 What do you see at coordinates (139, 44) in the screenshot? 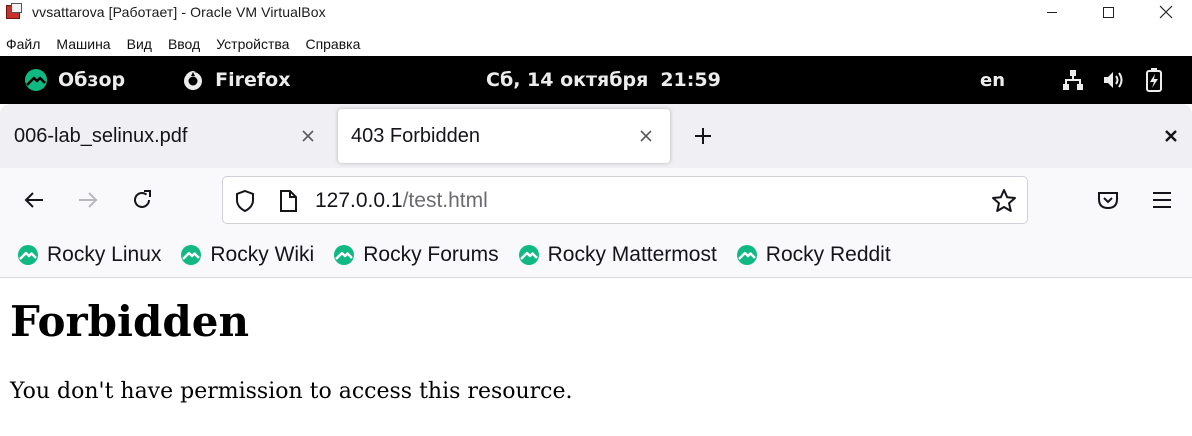
I see `menu-view: Вид` at bounding box center [139, 44].